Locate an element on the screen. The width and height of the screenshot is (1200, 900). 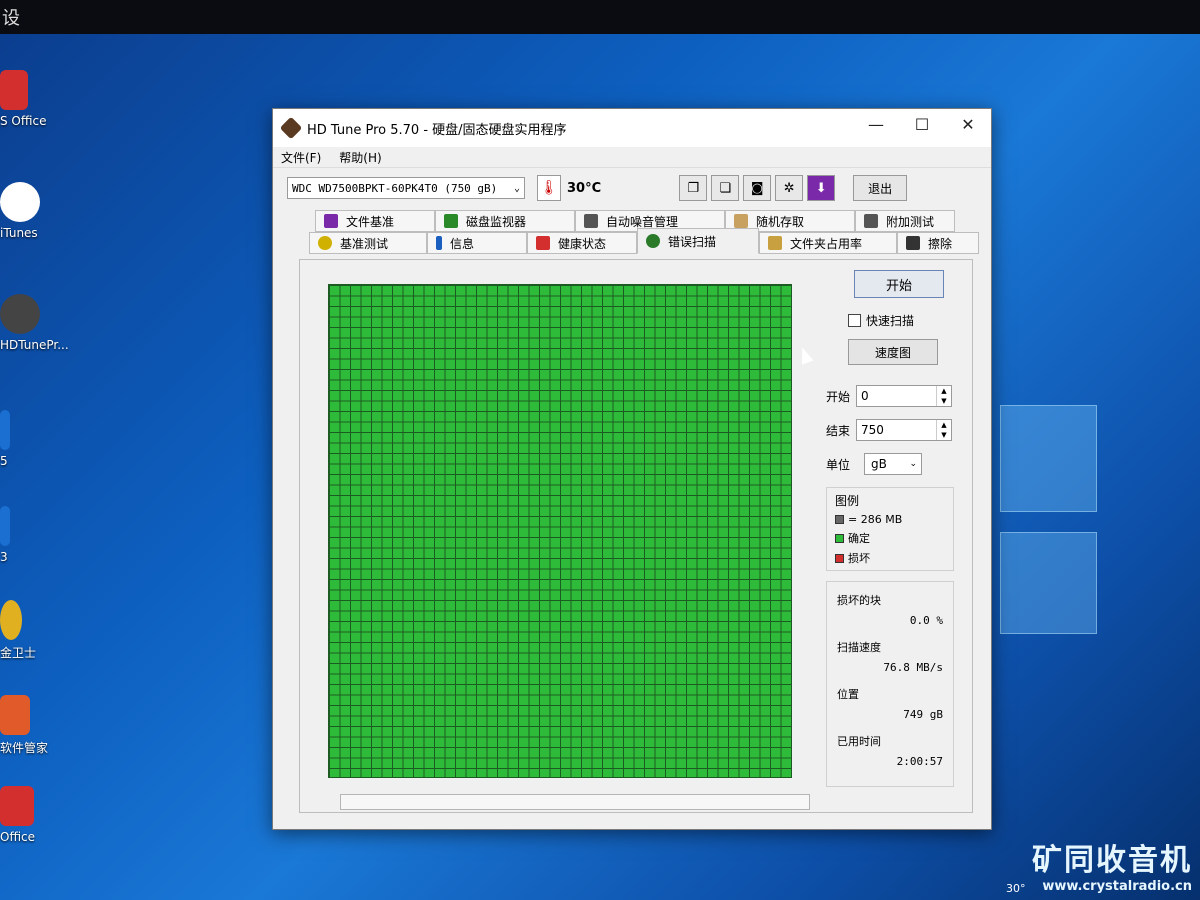
bad-blocks-label: 损坏的块 is located at coordinates (859, 600).